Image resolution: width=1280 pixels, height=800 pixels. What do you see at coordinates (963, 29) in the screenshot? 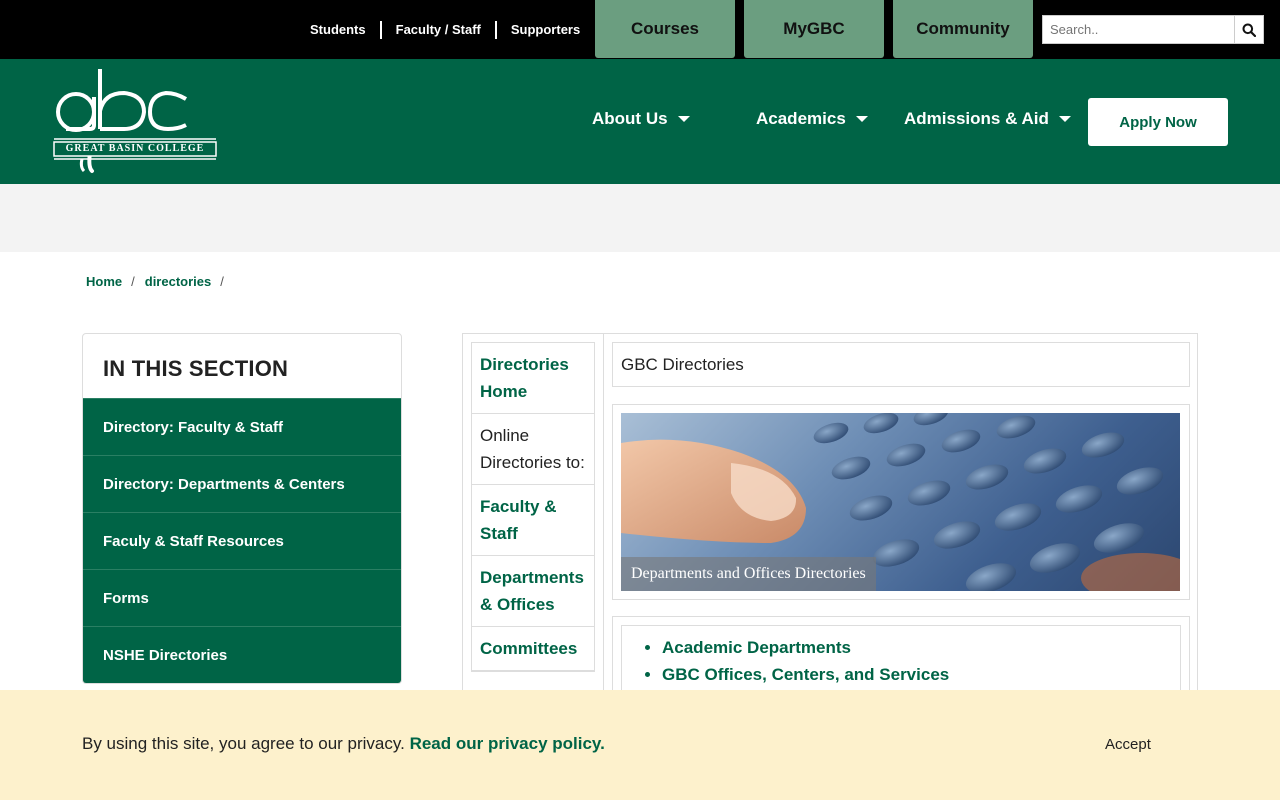
I see `tab-community: Community` at bounding box center [963, 29].